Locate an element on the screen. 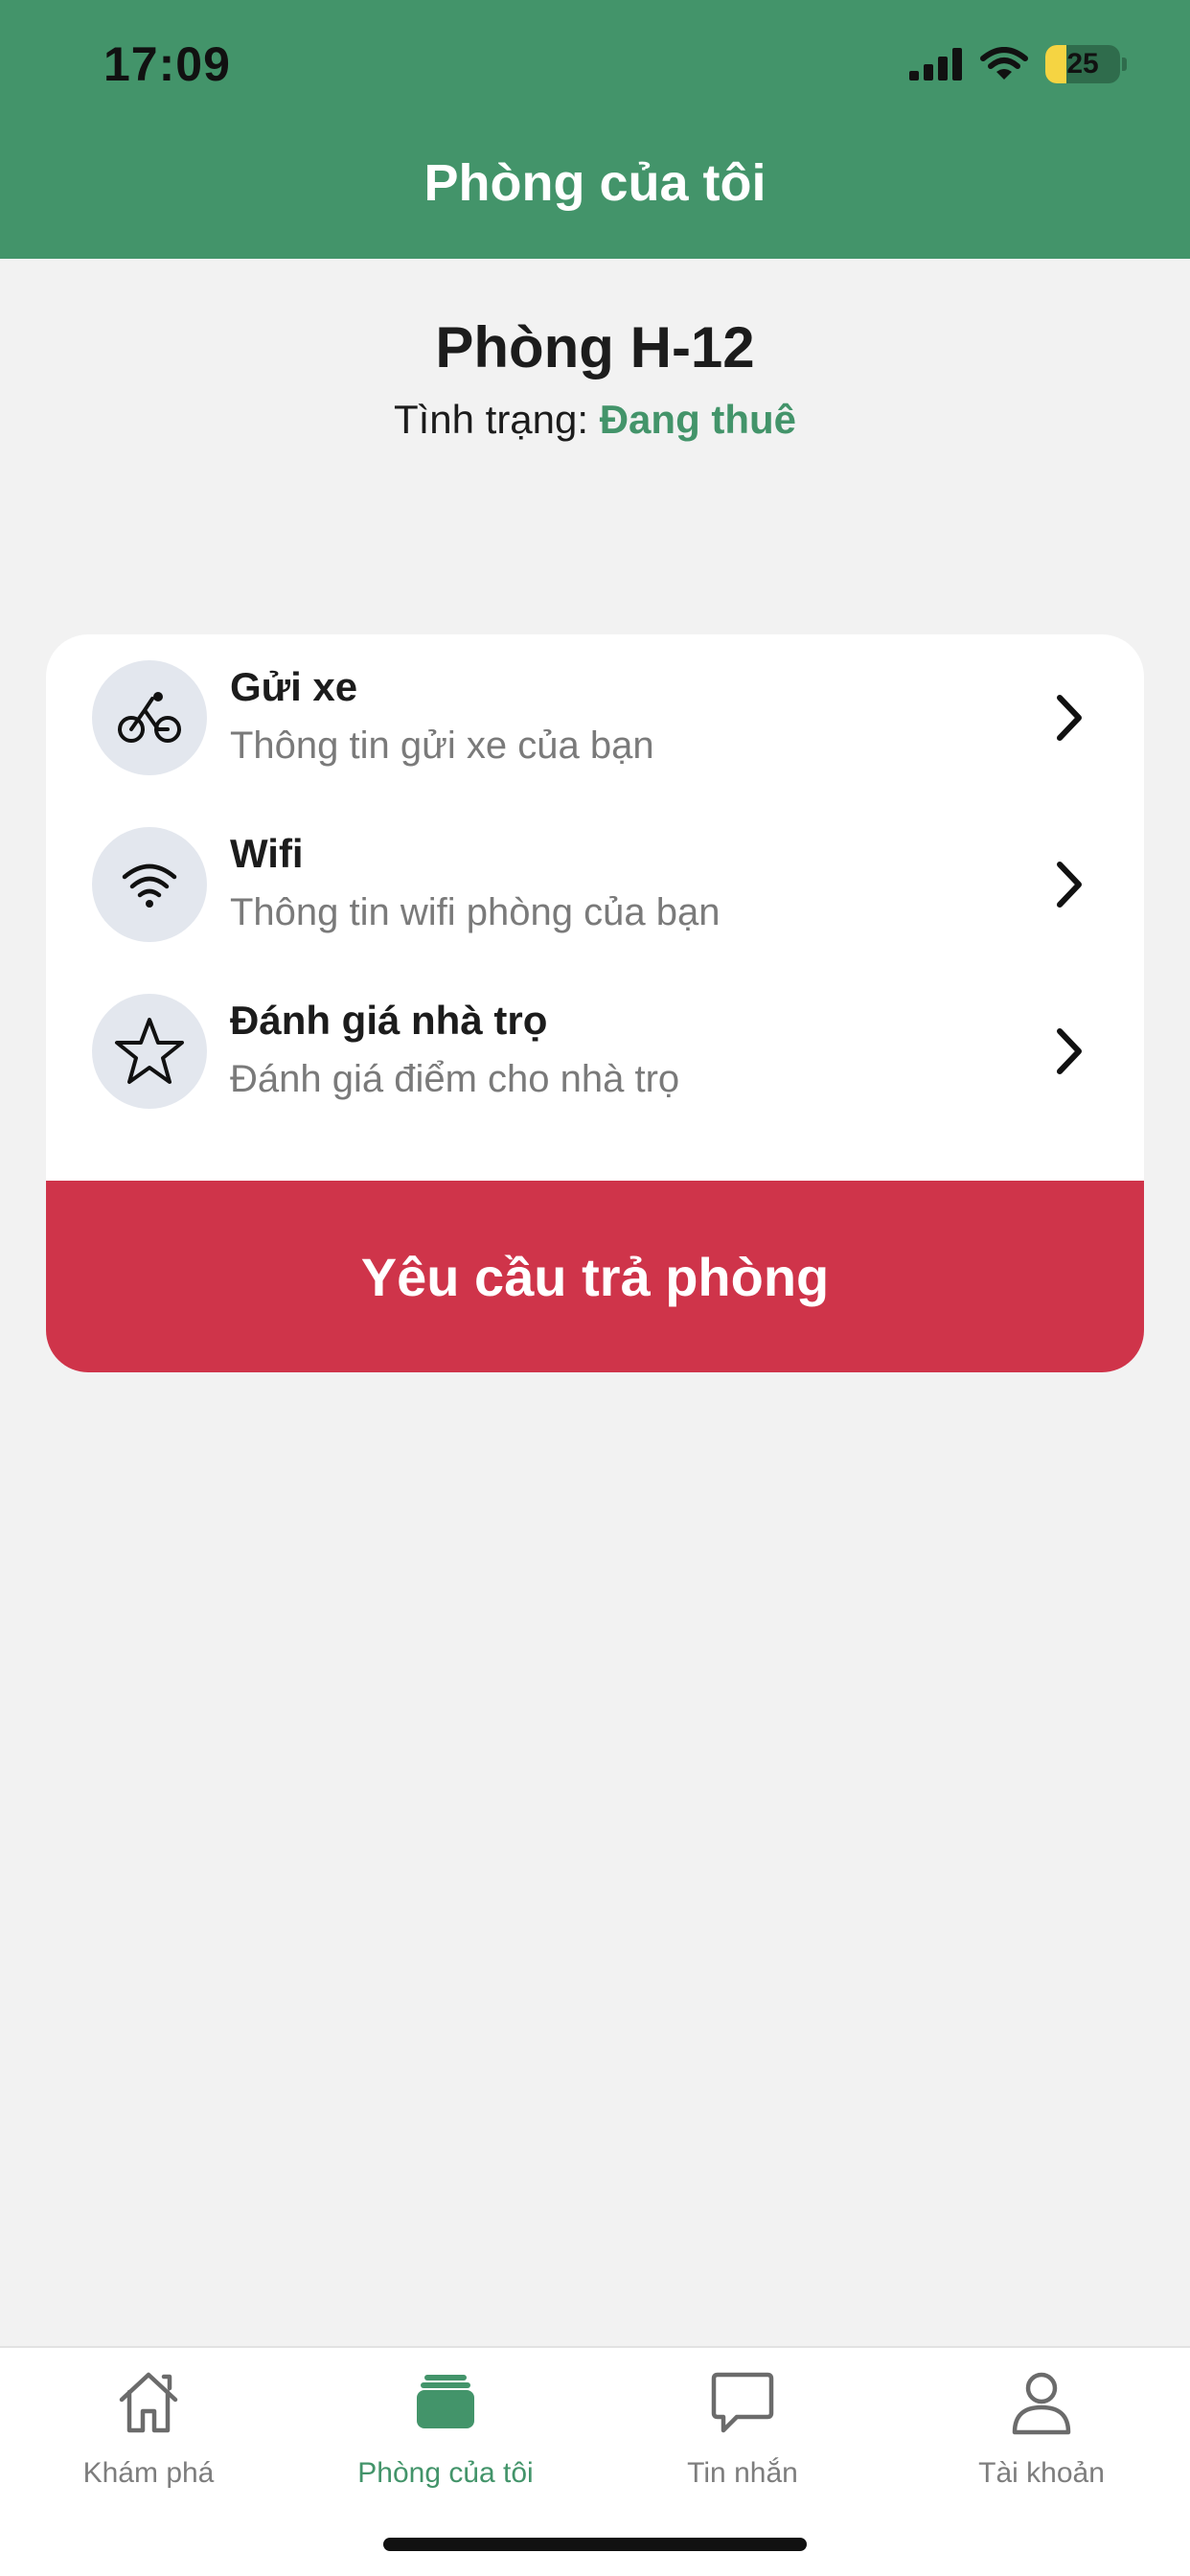 This screenshot has width=1190, height=2576. tab-my-room: Phòng của tôi is located at coordinates (445, 2424).